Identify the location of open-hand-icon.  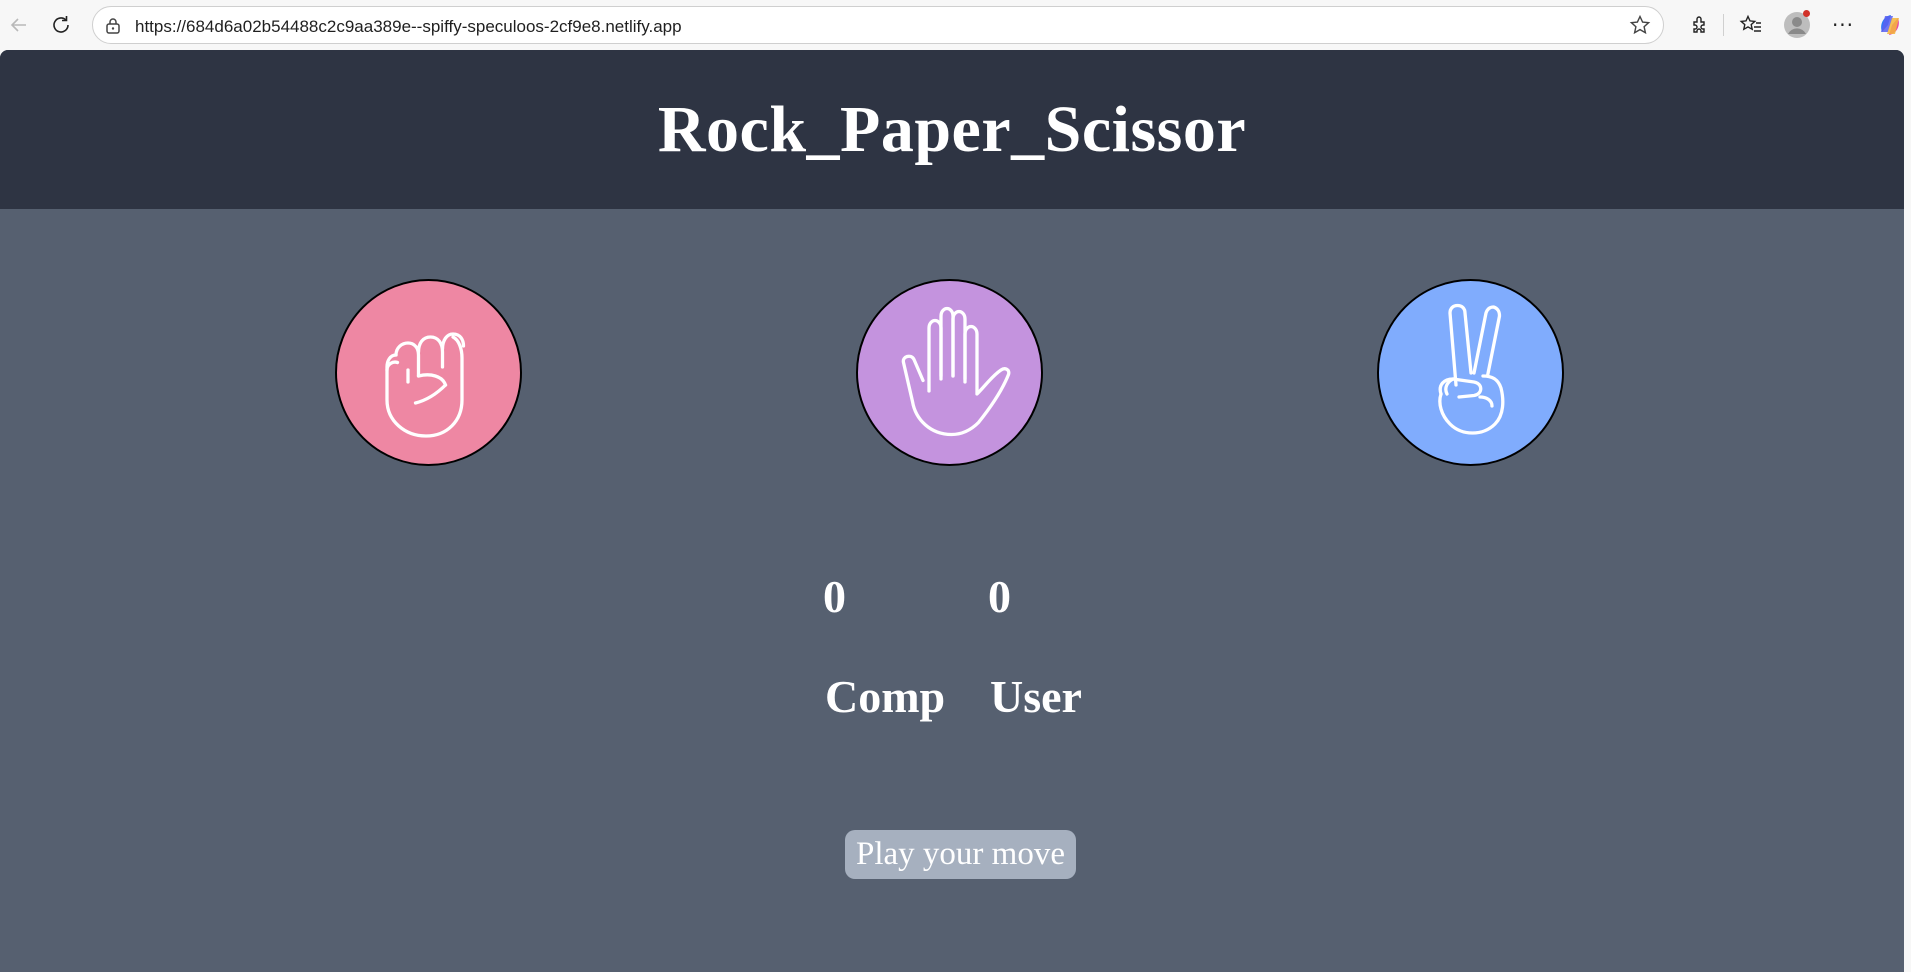
(955, 371).